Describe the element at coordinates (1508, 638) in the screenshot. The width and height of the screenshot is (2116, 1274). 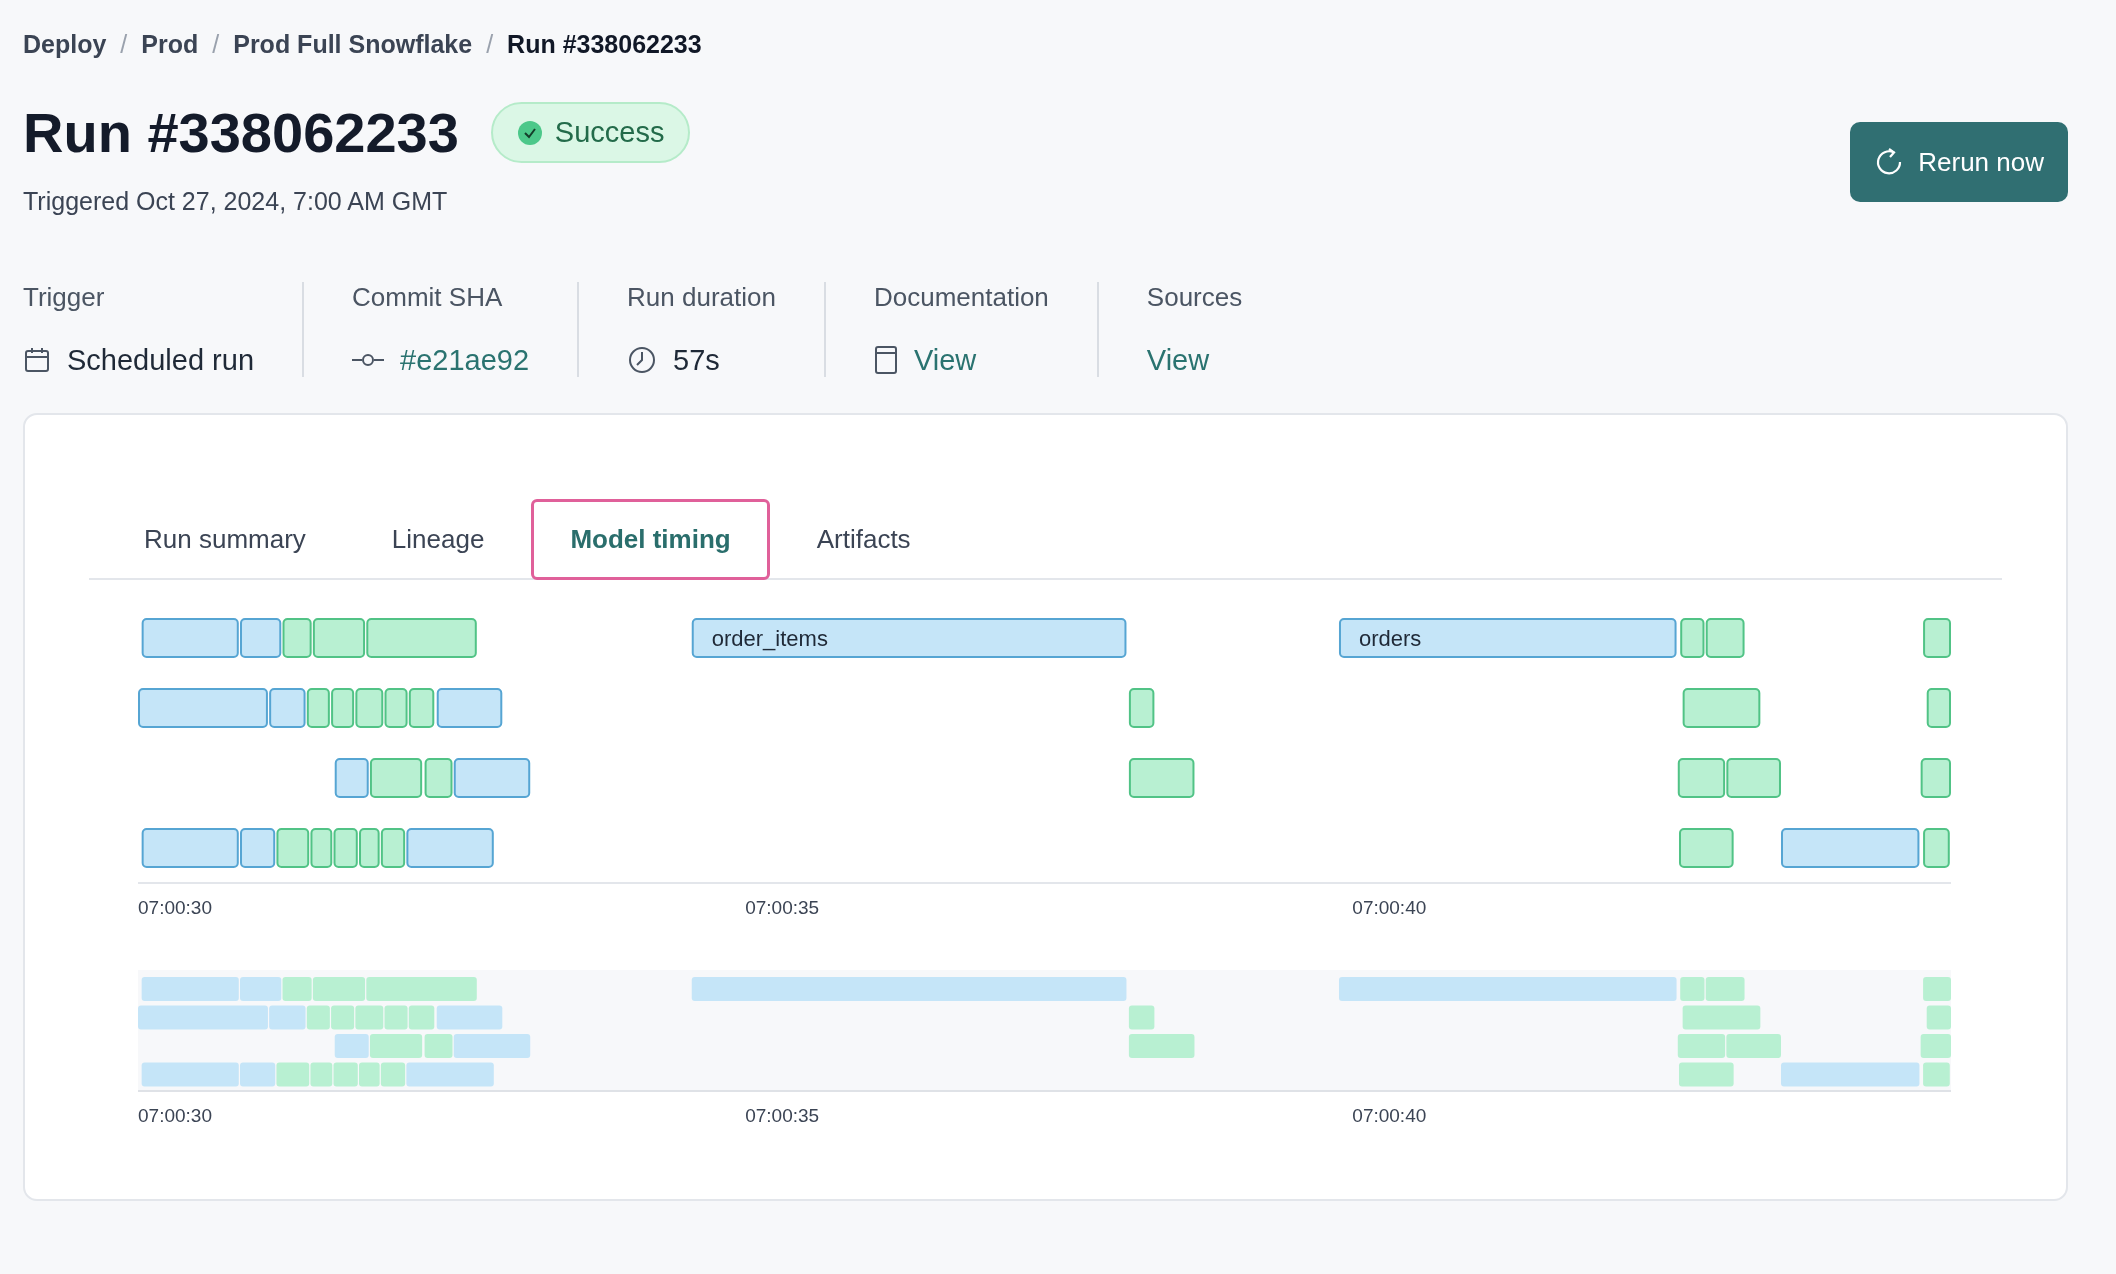
I see `timing-bar: orders` at that location.